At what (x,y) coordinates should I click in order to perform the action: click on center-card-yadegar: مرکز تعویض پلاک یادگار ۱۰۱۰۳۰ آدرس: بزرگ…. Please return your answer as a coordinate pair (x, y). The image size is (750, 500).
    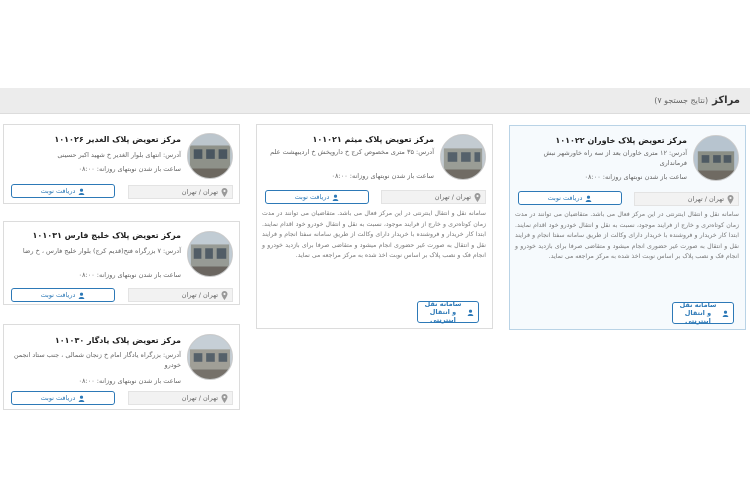
    Looking at the image, I should click on (121, 367).